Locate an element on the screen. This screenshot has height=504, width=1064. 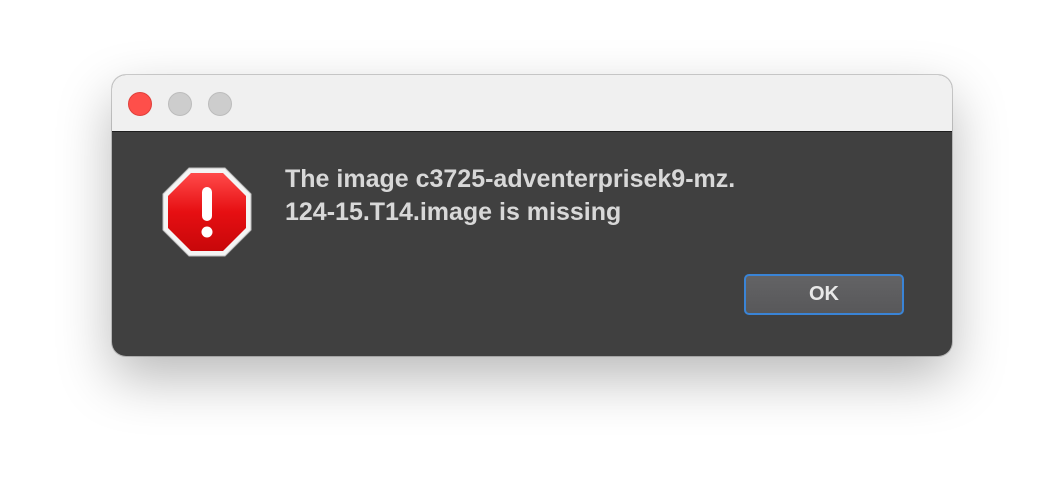
title-bar is located at coordinates (532, 103).